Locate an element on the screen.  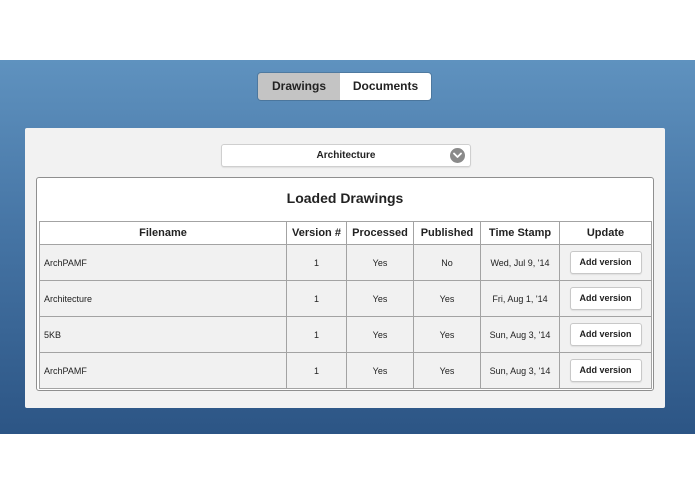
chevron-down-icon is located at coordinates (457, 155).